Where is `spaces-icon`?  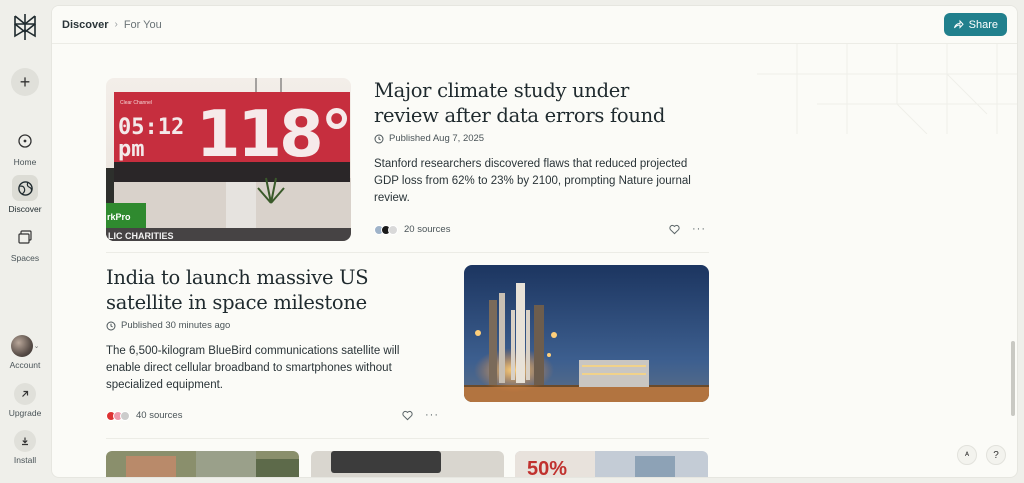
spaces-icon is located at coordinates (25, 237).